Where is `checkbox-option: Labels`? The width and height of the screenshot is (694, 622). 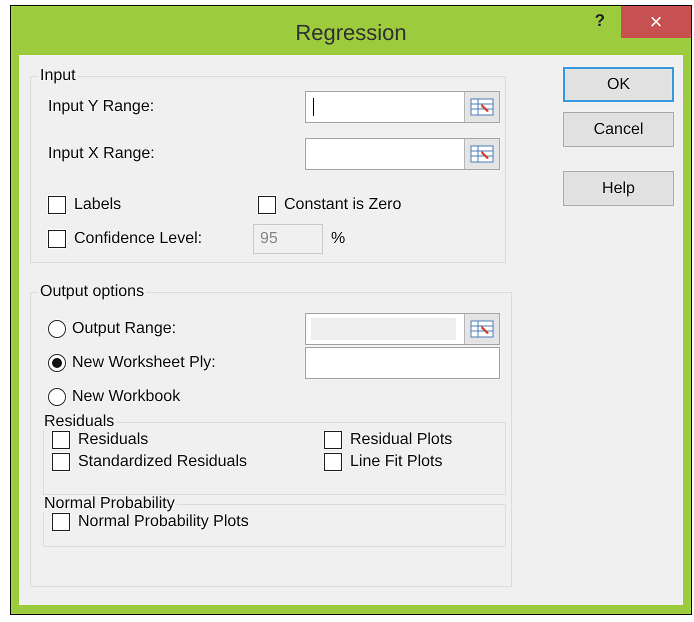 checkbox-option: Labels is located at coordinates (153, 205).